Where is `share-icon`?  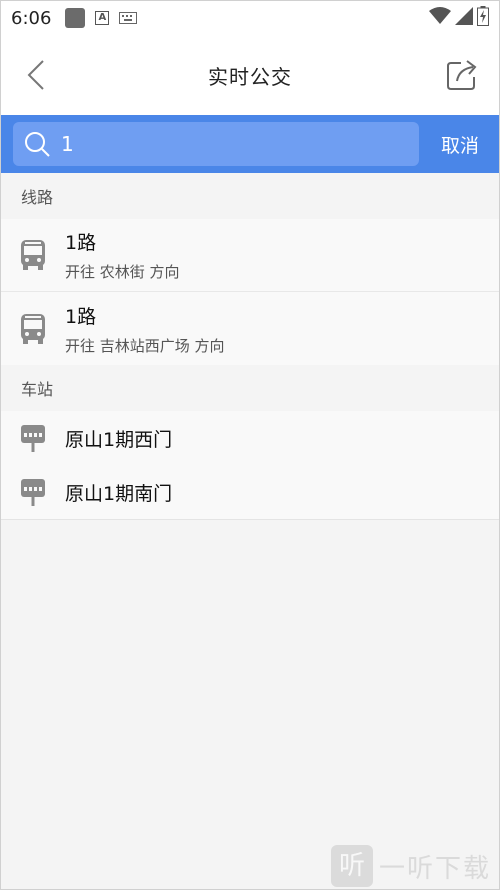
share-icon is located at coordinates (462, 75).